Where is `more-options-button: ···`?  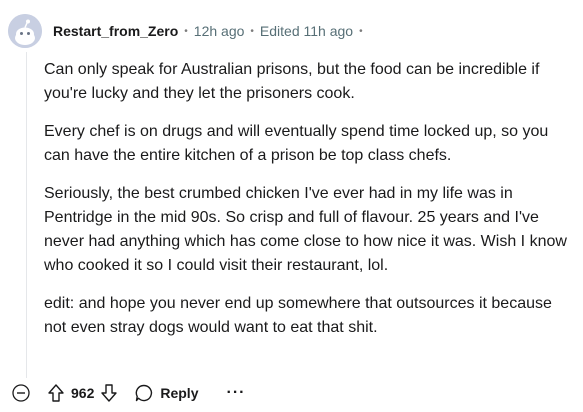 more-options-button: ··· is located at coordinates (235, 393).